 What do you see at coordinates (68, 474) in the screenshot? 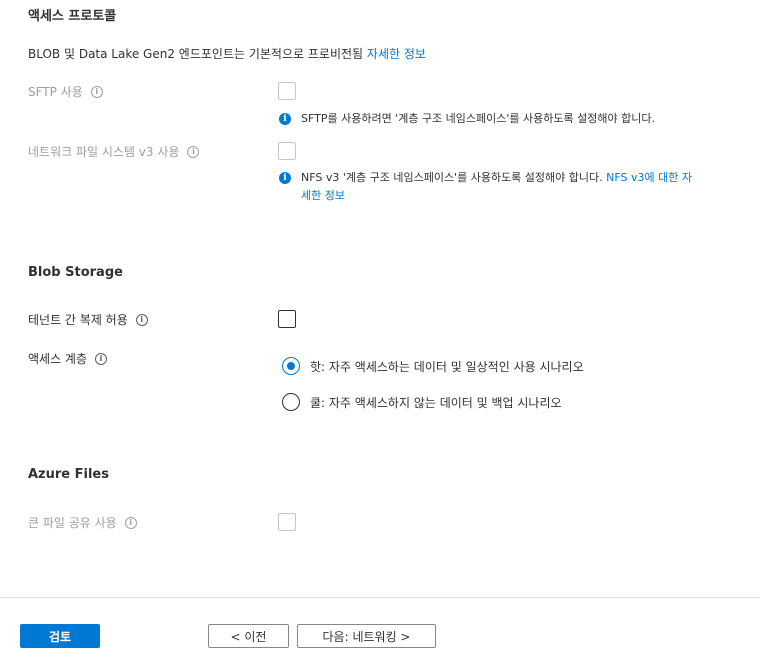
I see `azure-files-heading: Azure Files` at bounding box center [68, 474].